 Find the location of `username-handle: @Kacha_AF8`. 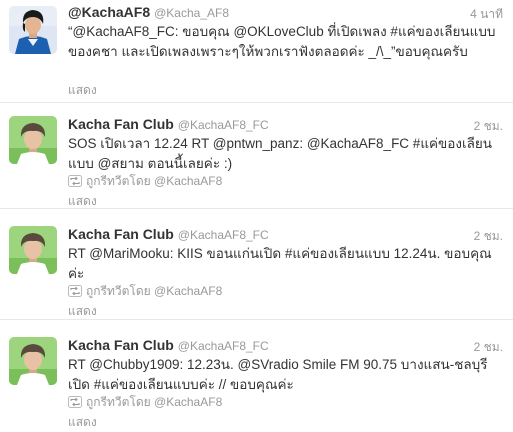

username-handle: @Kacha_AF8 is located at coordinates (191, 13).